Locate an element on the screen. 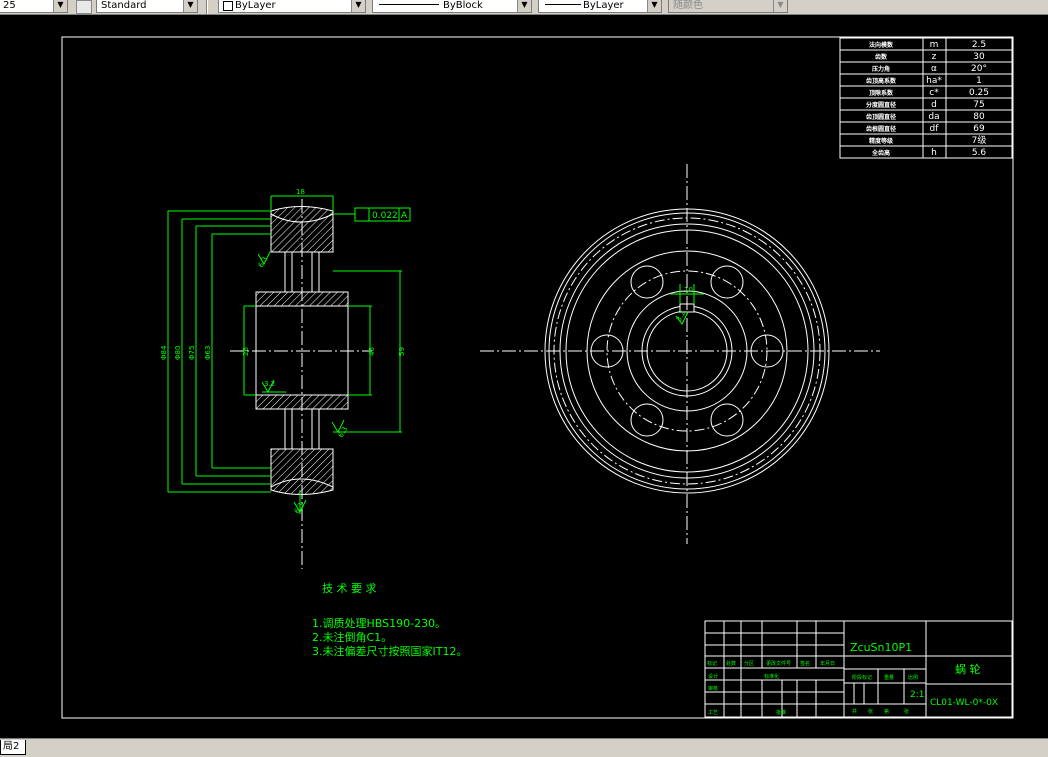  lineweight-dropdown: ByLayer ▼ is located at coordinates (600, 6).